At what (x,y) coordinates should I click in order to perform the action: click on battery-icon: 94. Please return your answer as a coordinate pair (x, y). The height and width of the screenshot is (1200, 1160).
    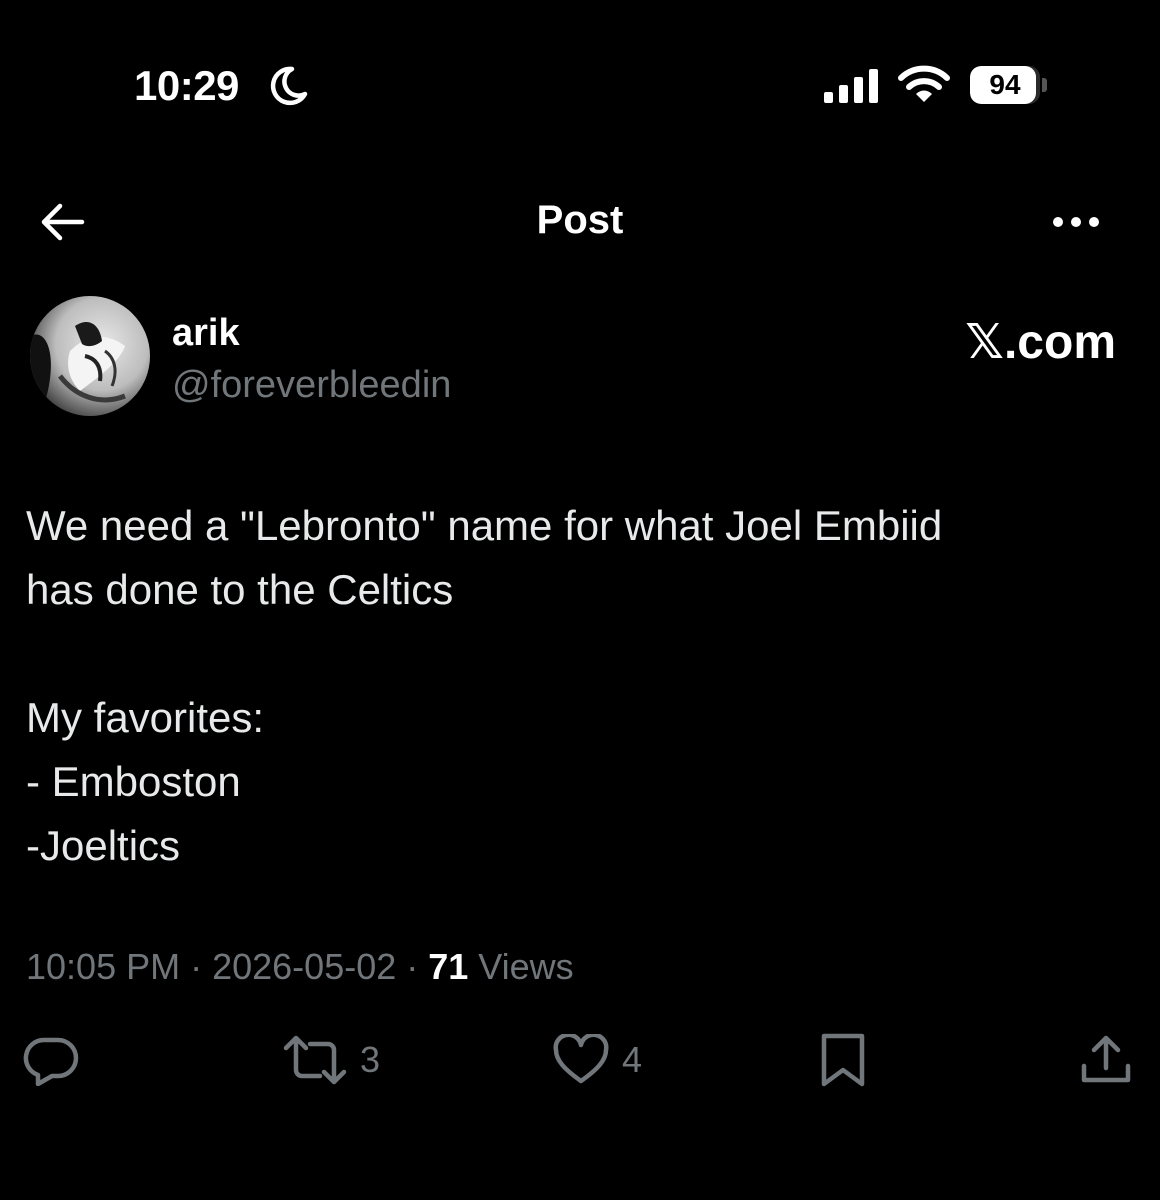
    Looking at the image, I should click on (1008, 85).